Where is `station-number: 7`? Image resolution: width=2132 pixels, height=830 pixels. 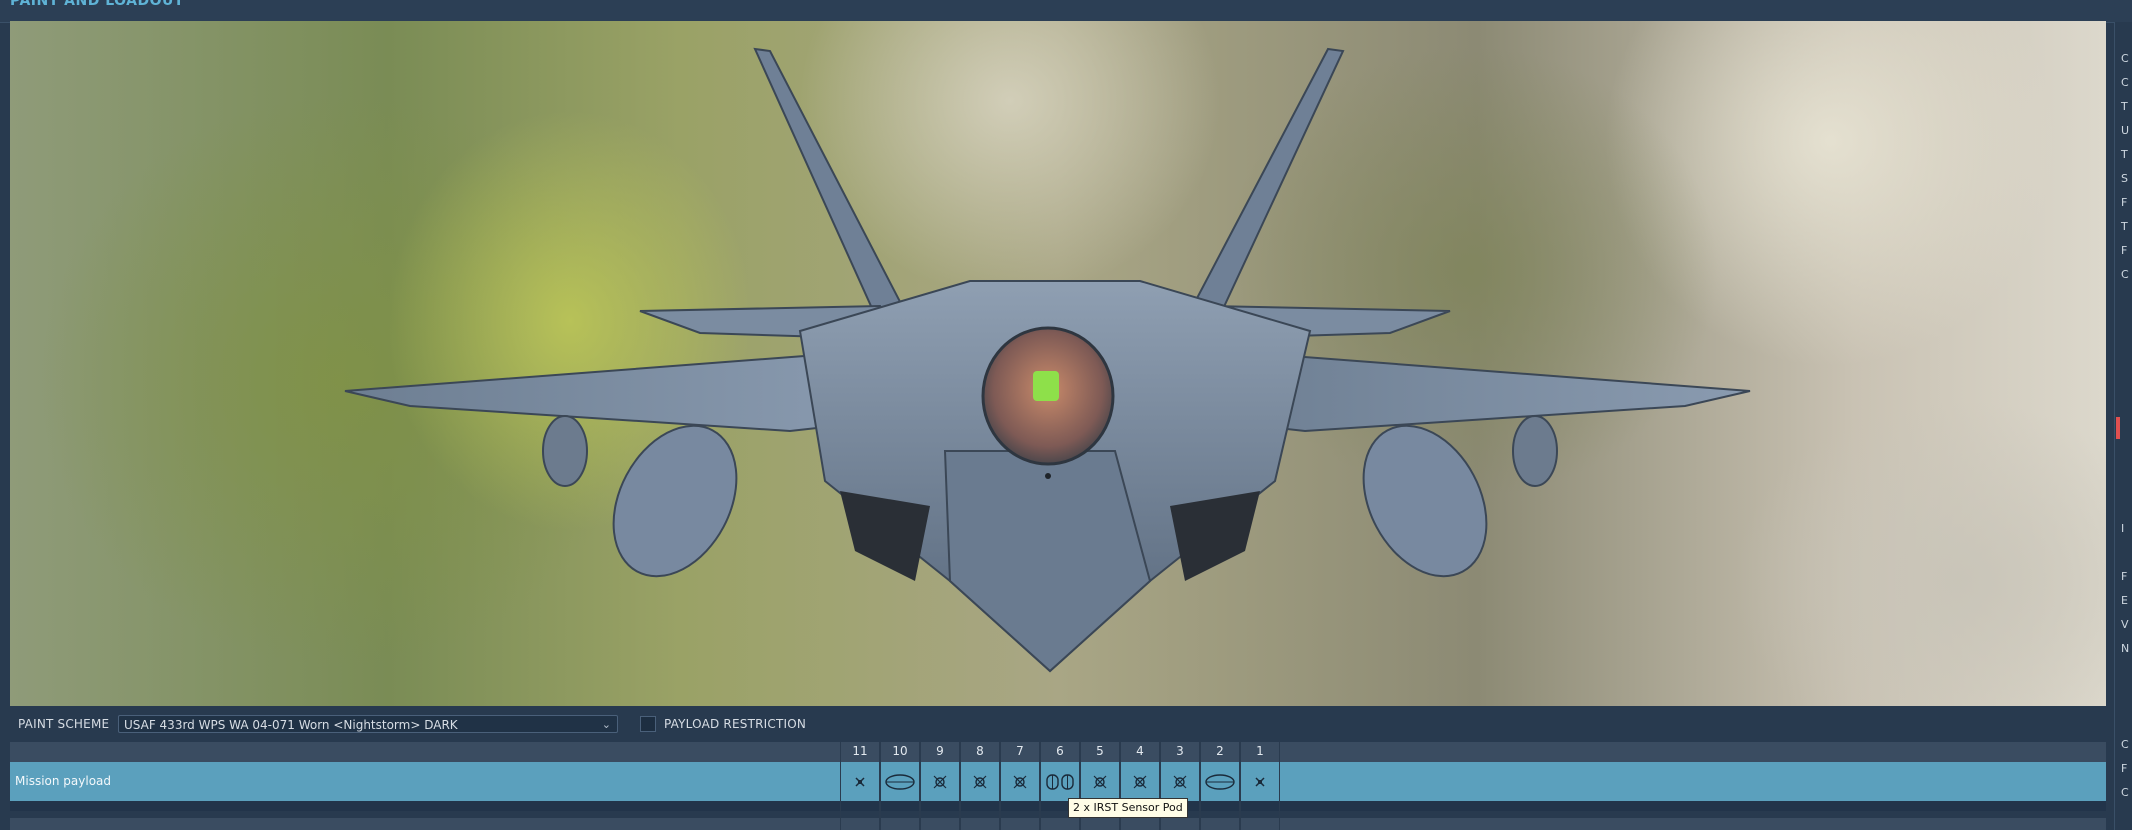 station-number: 7 is located at coordinates (1020, 751).